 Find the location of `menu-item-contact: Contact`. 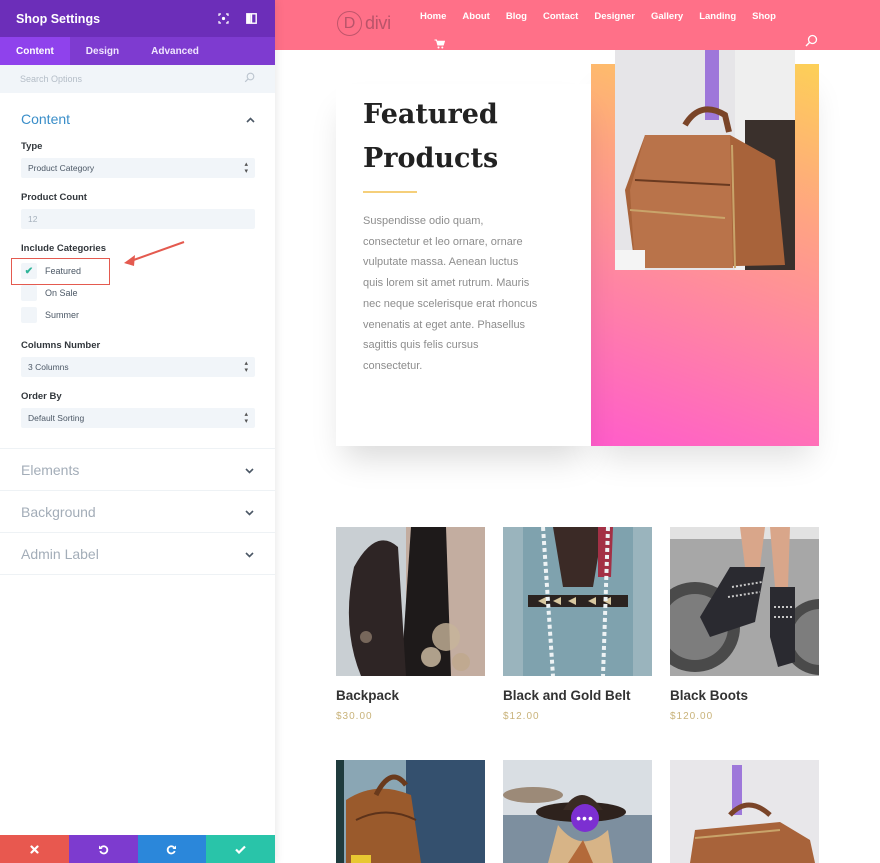

menu-item-contact: Contact is located at coordinates (560, 16).